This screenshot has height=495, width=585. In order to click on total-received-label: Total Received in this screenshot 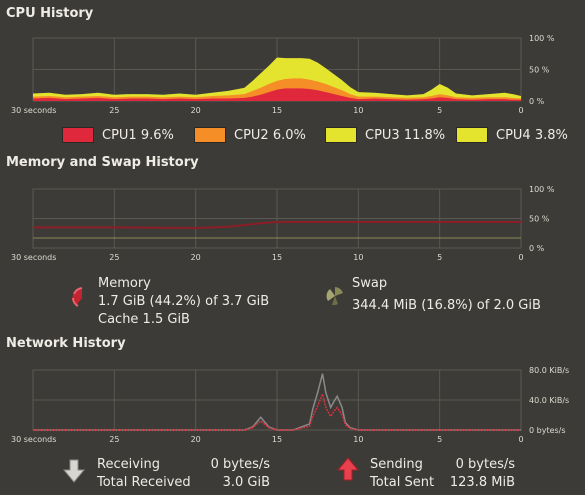, I will do `click(144, 482)`.